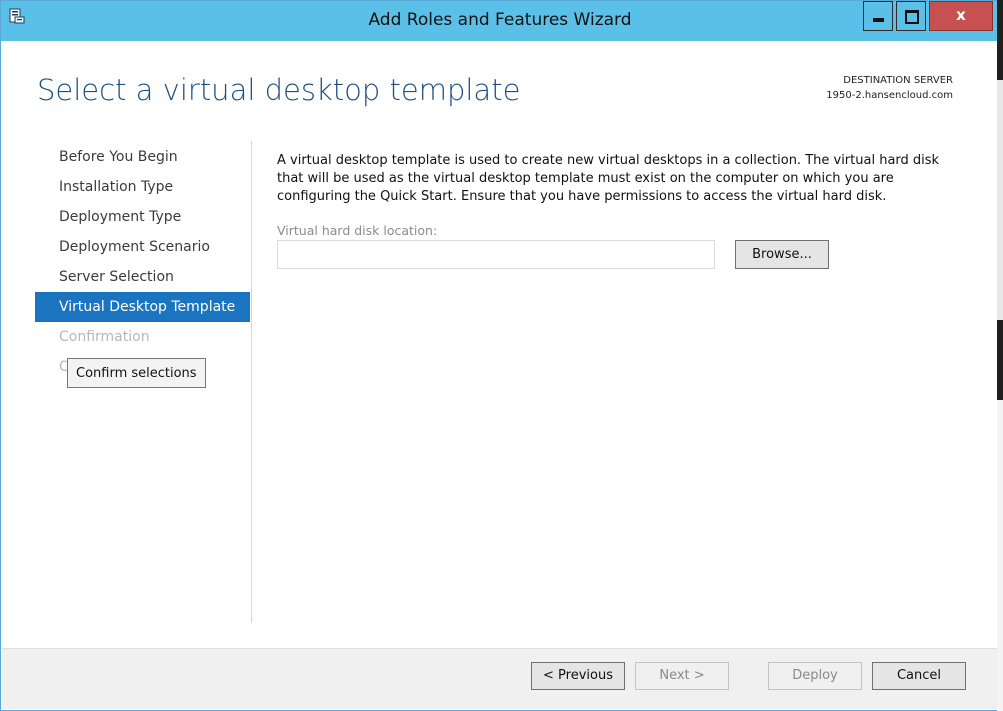 This screenshot has height=711, width=1003. Describe the element at coordinates (136, 373) in the screenshot. I see `nav-tooltip: Confirm selections` at that location.